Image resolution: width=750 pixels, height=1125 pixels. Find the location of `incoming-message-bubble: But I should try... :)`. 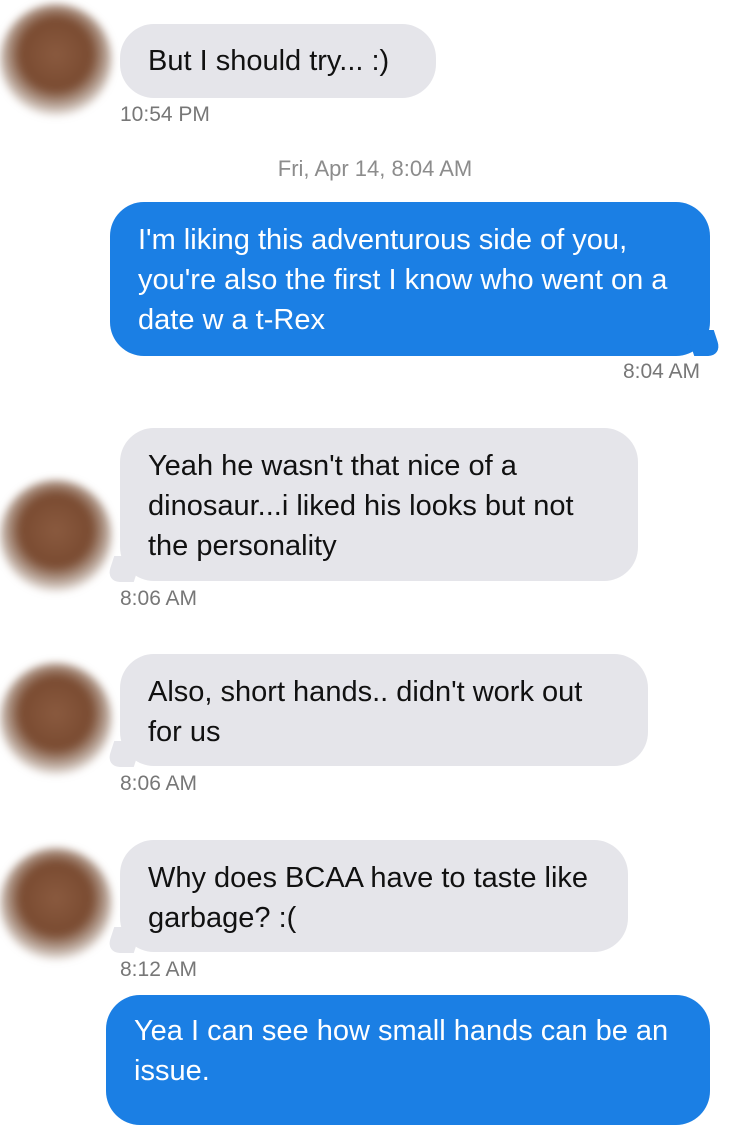

incoming-message-bubble: But I should try... :) is located at coordinates (278, 61).